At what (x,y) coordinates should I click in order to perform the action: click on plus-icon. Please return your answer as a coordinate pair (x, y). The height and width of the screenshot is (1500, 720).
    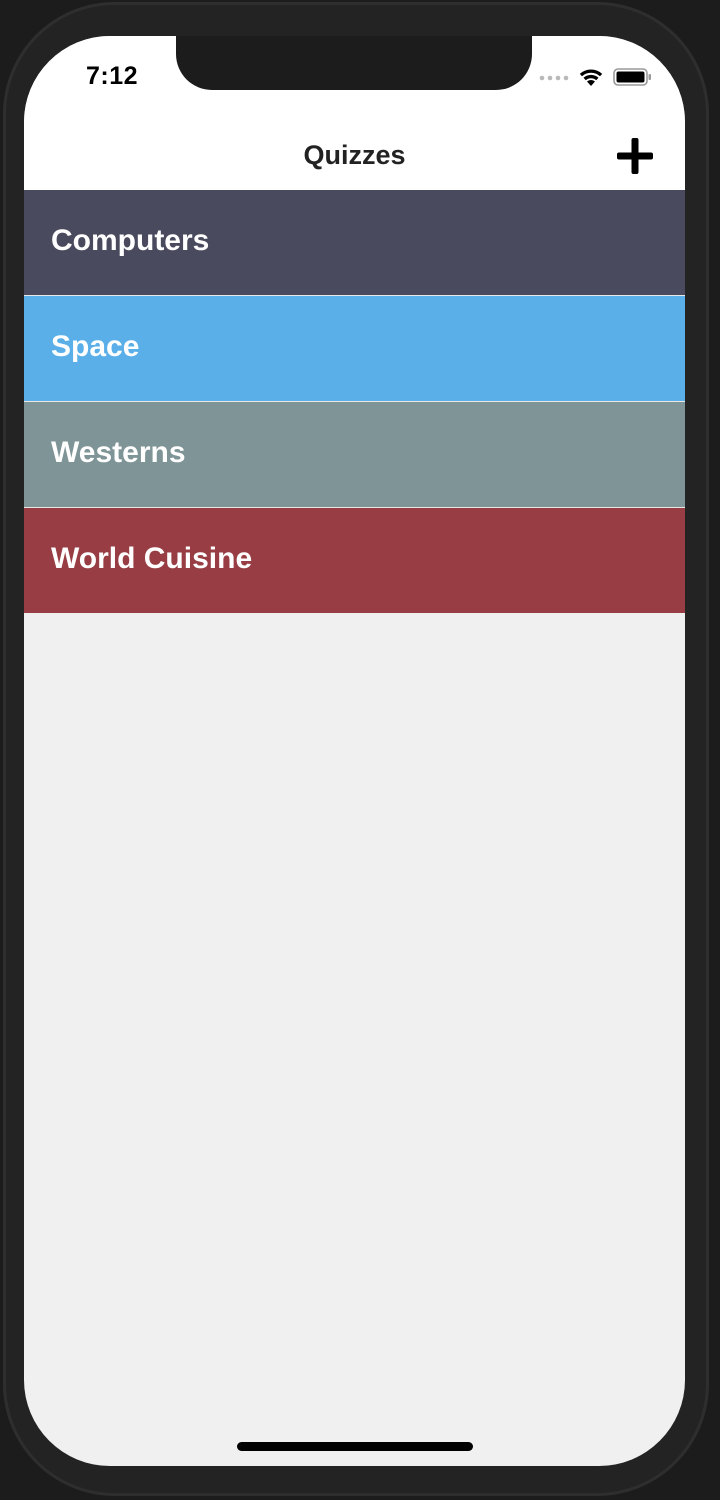
    Looking at the image, I should click on (635, 156).